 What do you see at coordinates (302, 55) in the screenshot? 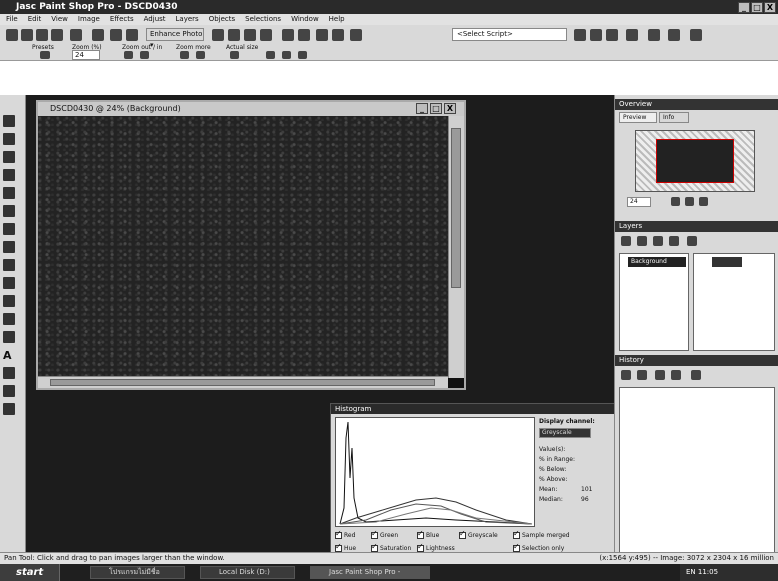
I see `fit-screen-icon` at bounding box center [302, 55].